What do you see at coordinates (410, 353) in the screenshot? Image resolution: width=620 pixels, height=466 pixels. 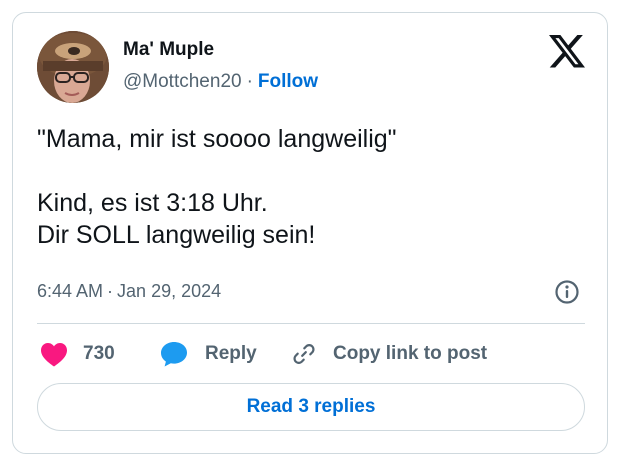 I see `copy-link-label: Copy link to post` at bounding box center [410, 353].